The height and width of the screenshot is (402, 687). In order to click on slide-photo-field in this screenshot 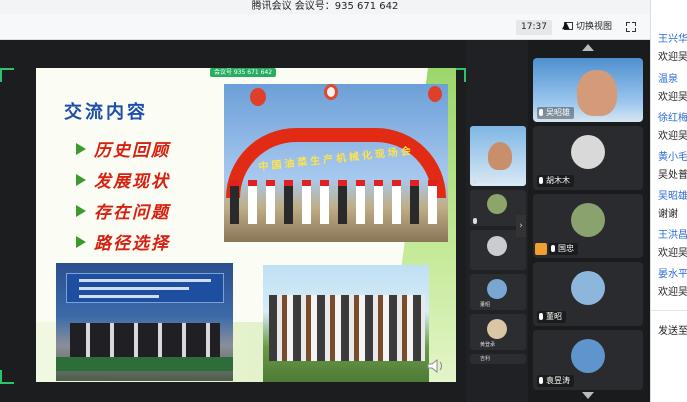, I will do `click(346, 323)`.